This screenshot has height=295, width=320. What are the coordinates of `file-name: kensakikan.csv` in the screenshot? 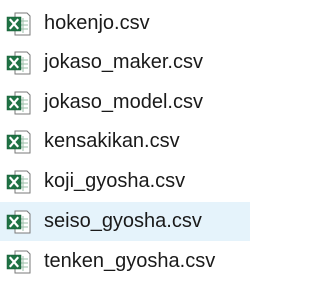 It's located at (112, 141).